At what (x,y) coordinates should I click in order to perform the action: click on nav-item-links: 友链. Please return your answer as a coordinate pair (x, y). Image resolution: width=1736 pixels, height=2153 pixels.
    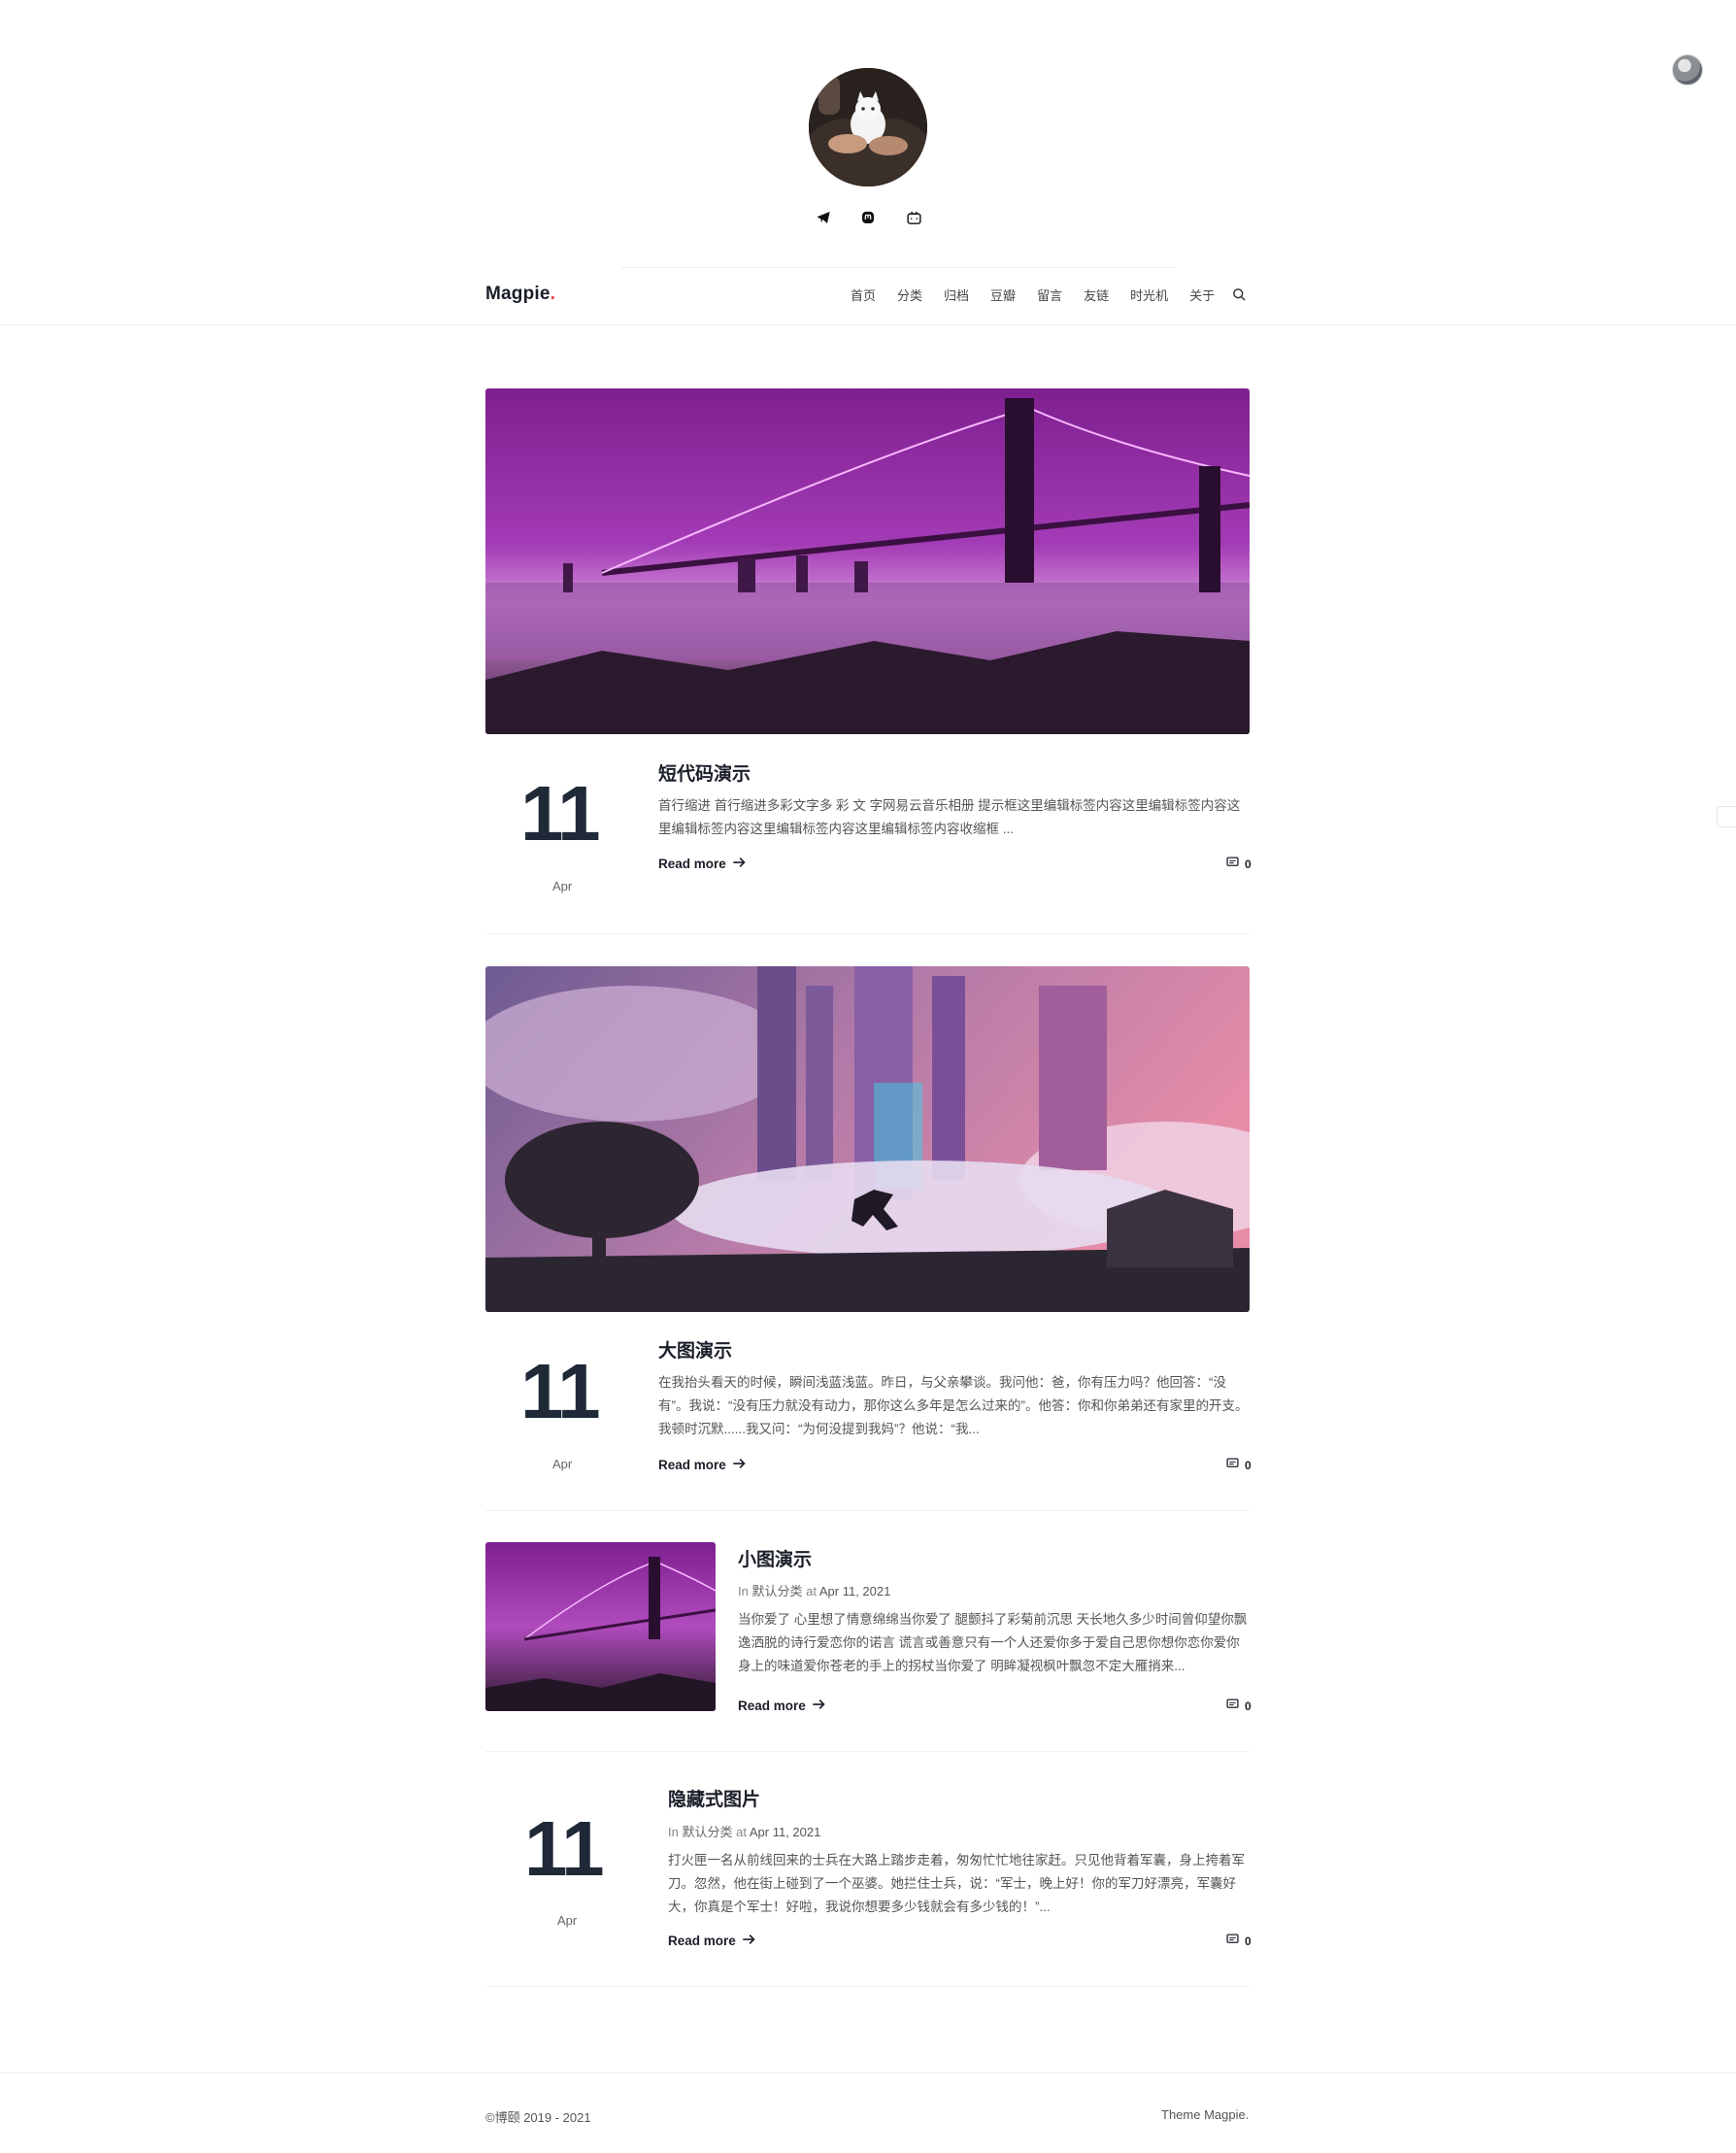
    Looking at the image, I should click on (1096, 295).